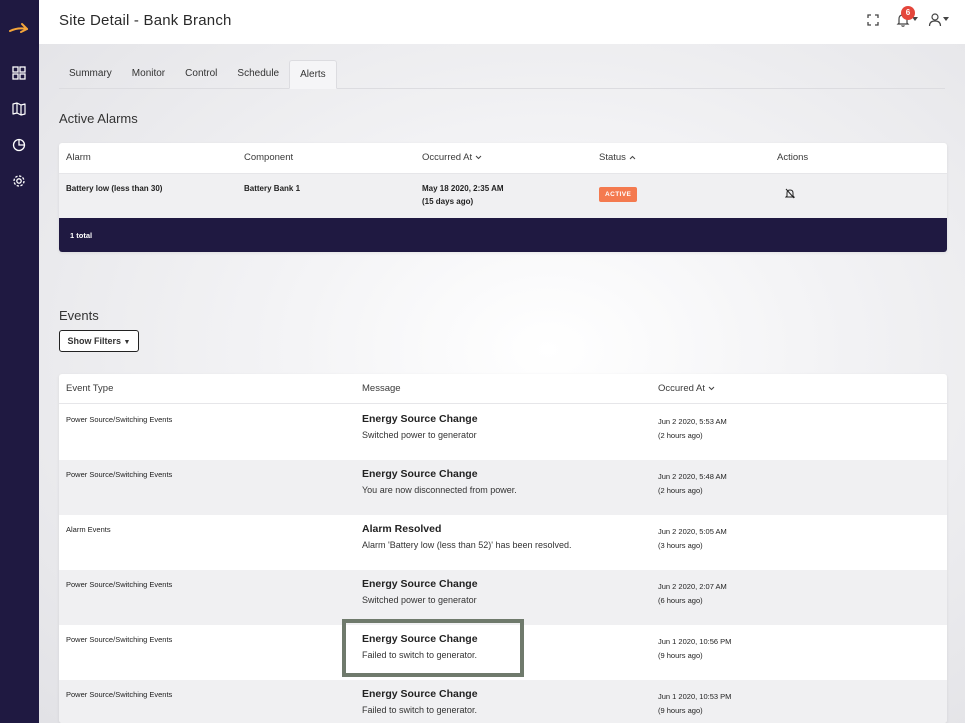 The height and width of the screenshot is (723, 965). What do you see at coordinates (692, 428) in the screenshot?
I see `event-date: Jun 2 2020, 5:53 AM (2 hours ago)` at bounding box center [692, 428].